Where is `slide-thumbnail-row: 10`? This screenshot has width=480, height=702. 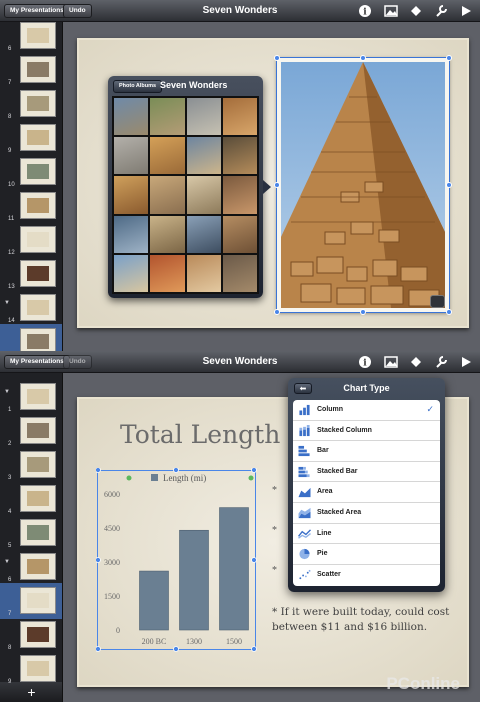
slide-thumbnail-row: 10 is located at coordinates (31, 172).